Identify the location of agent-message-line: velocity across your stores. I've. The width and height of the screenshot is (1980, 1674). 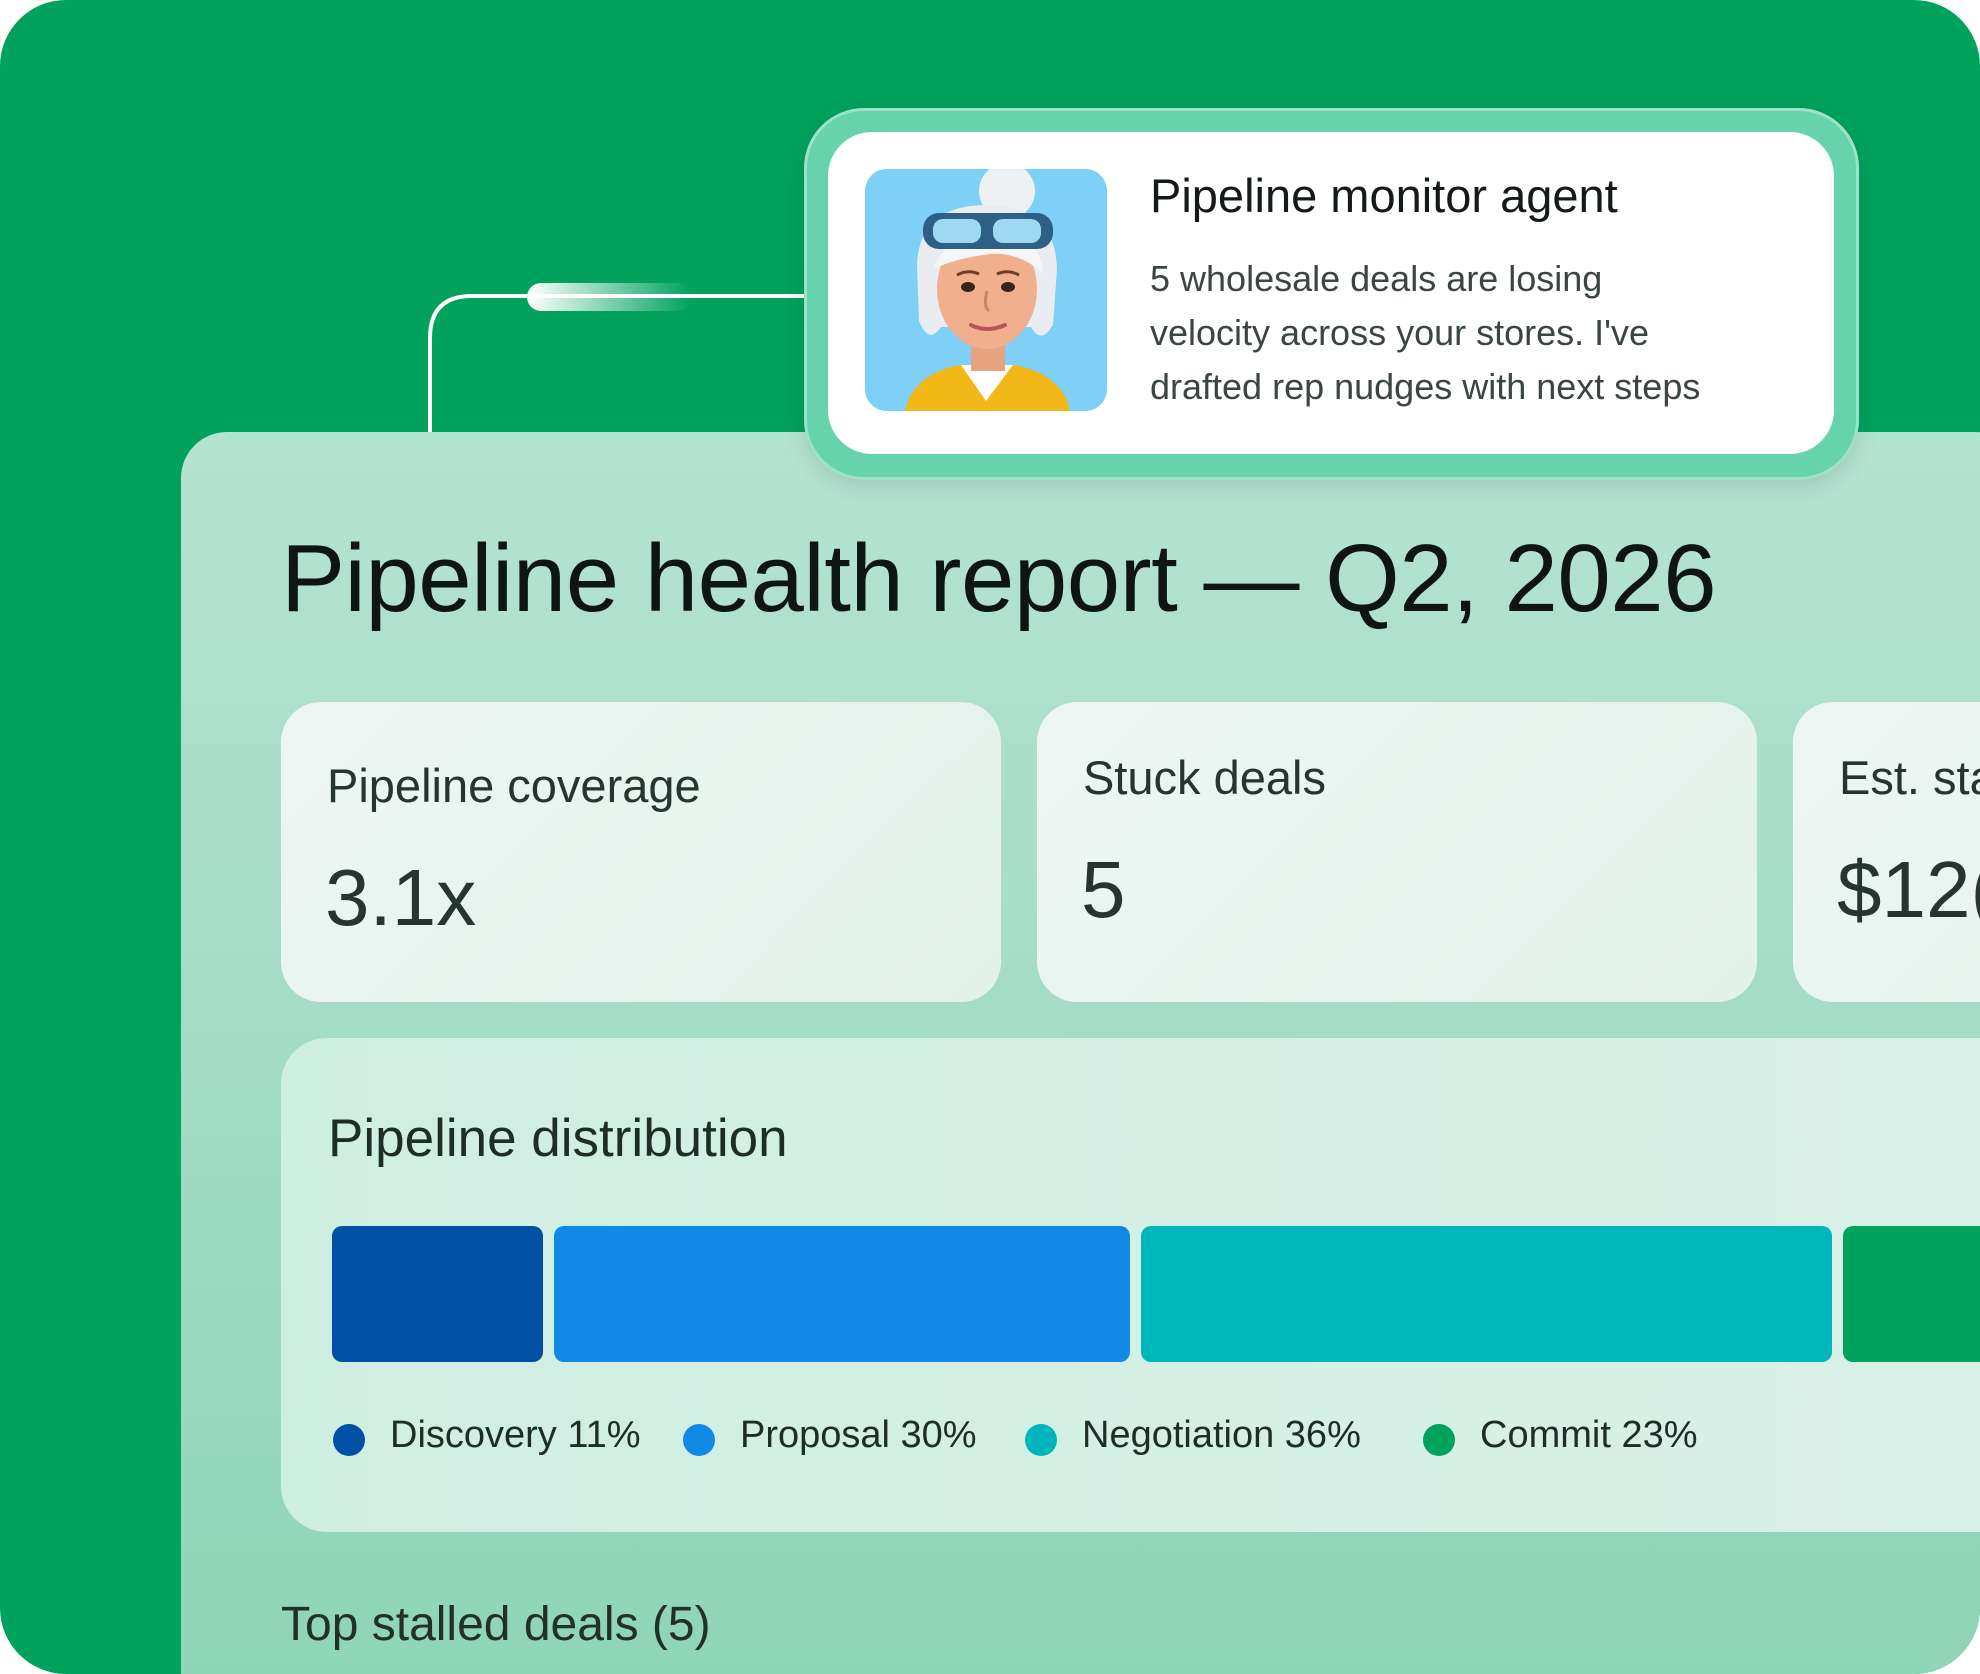
(1400, 332).